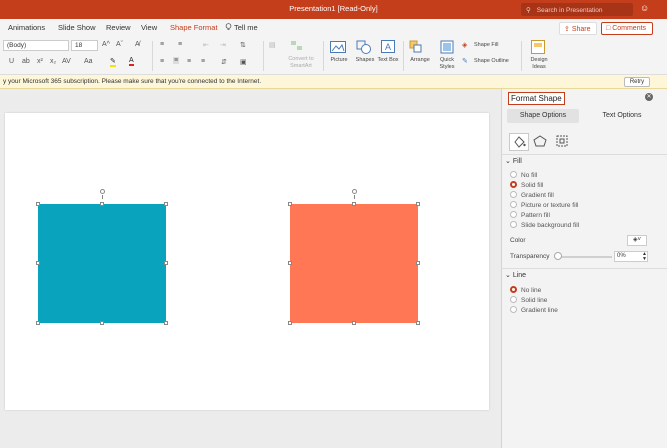  I want to click on change-case-icon: Aa, so click(88, 61).